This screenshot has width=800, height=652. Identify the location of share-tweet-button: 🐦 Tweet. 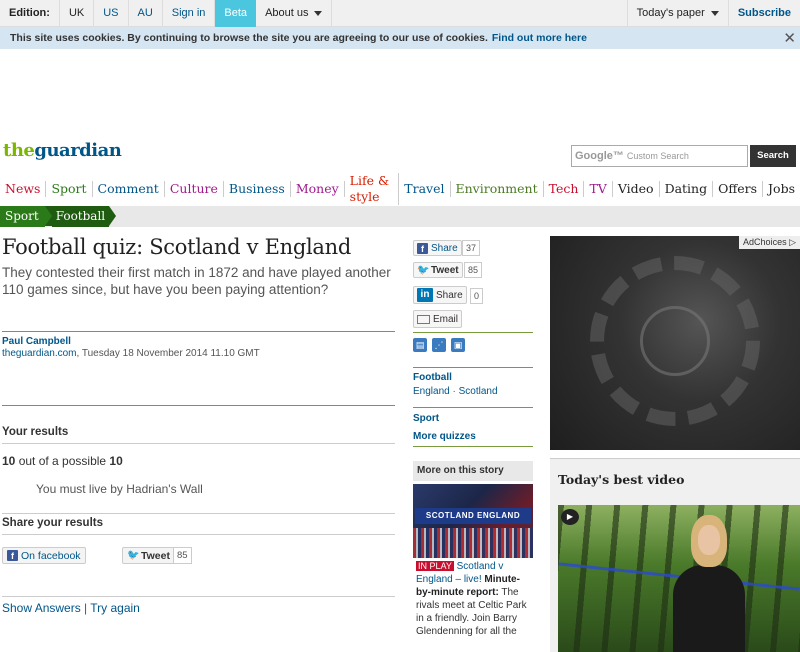
(148, 555).